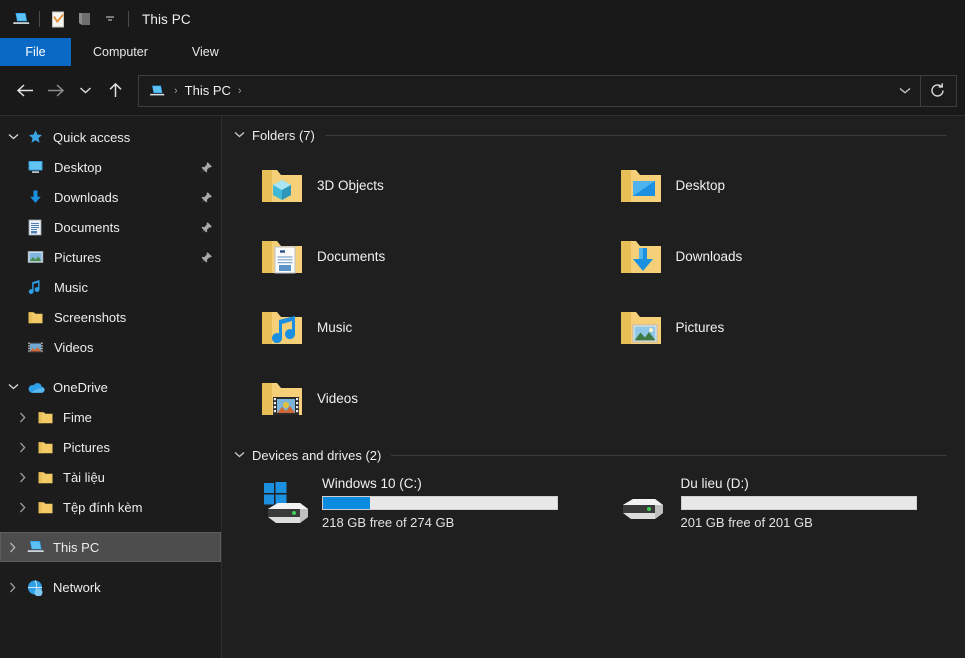 The height and width of the screenshot is (658, 965). Describe the element at coordinates (283, 135) in the screenshot. I see `section-label: Folders (7)` at that location.